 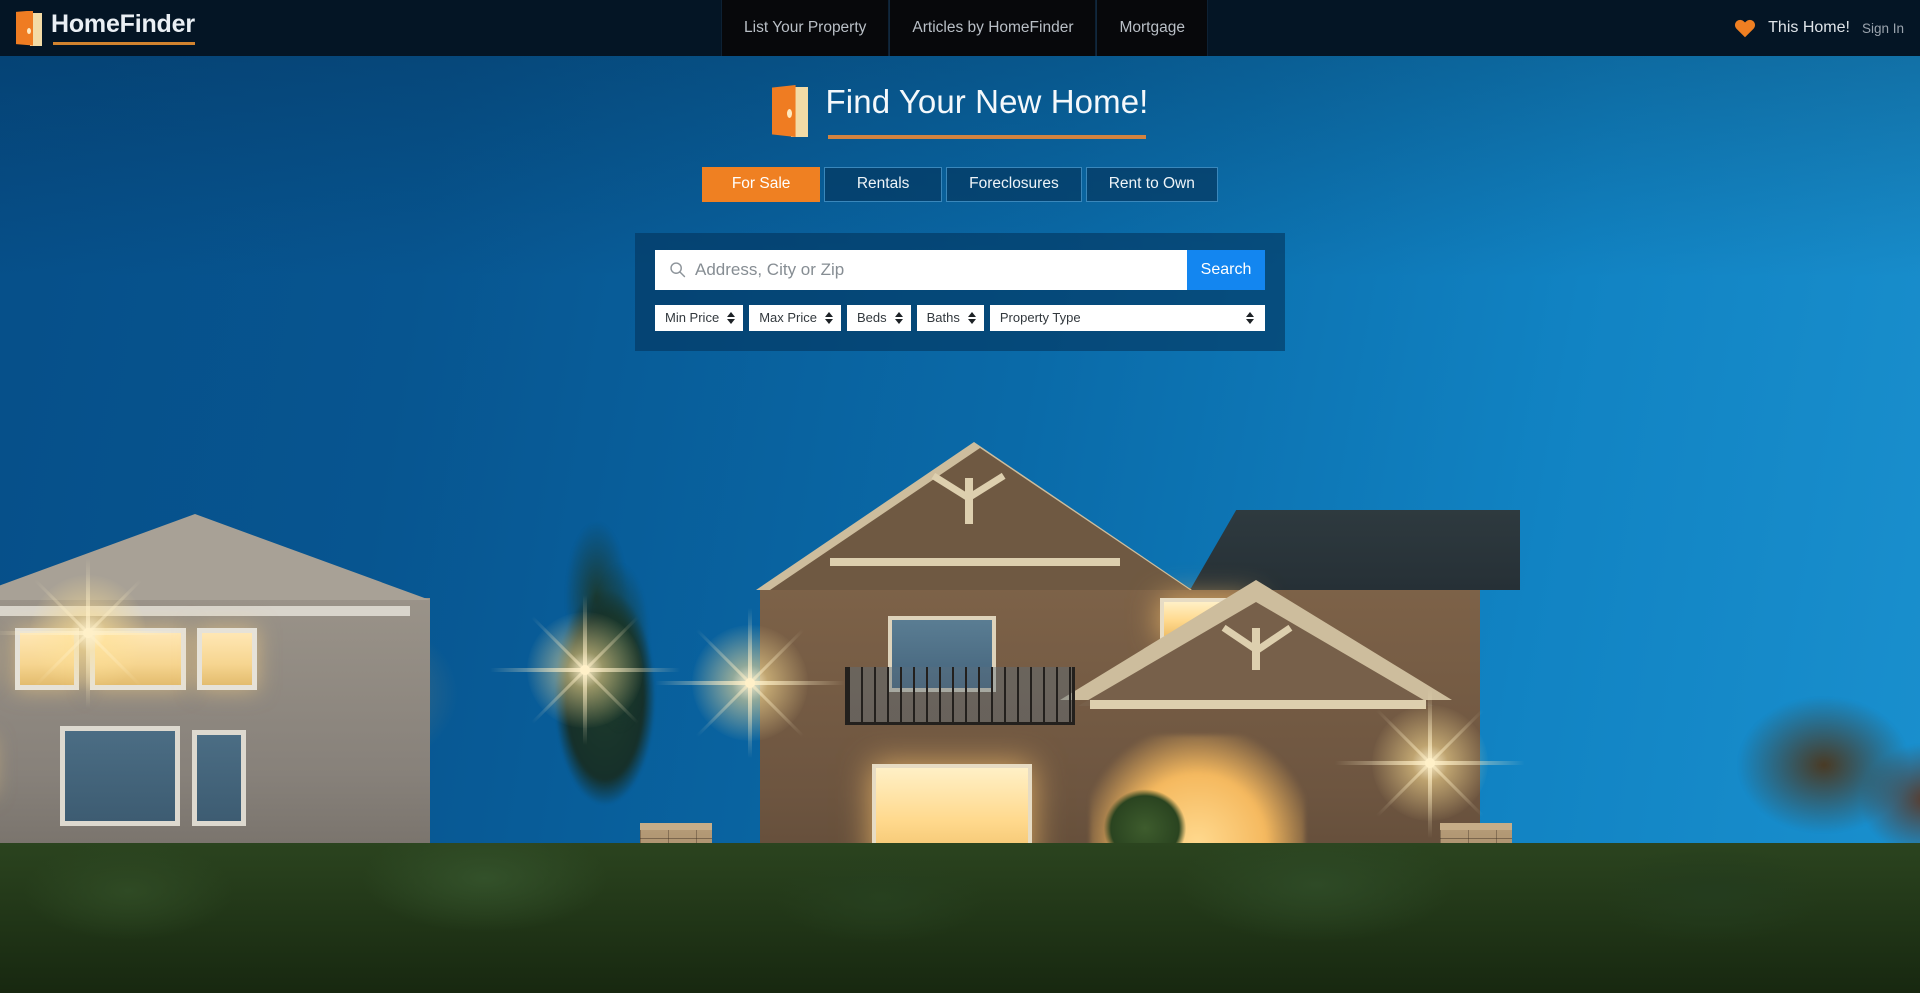 I want to click on search-icon, so click(x=678, y=270).